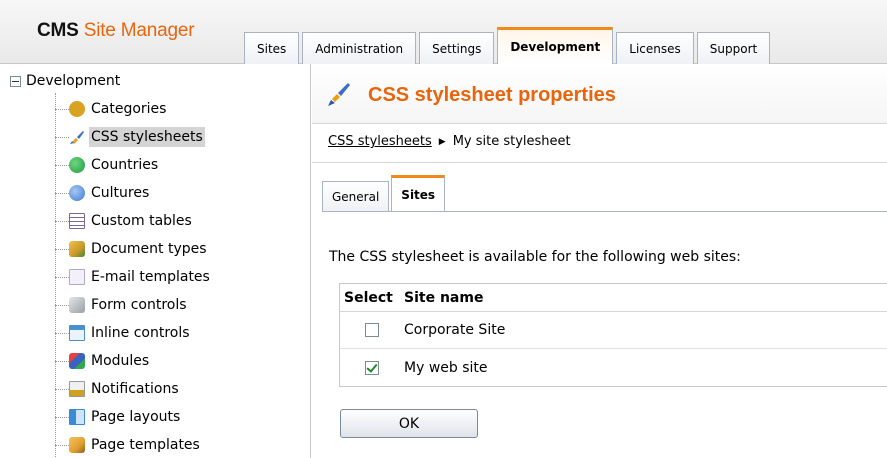  Describe the element at coordinates (449, 141) in the screenshot. I see `breadcrumb: CSS stylesheets ▶ My site stylesheet` at that location.